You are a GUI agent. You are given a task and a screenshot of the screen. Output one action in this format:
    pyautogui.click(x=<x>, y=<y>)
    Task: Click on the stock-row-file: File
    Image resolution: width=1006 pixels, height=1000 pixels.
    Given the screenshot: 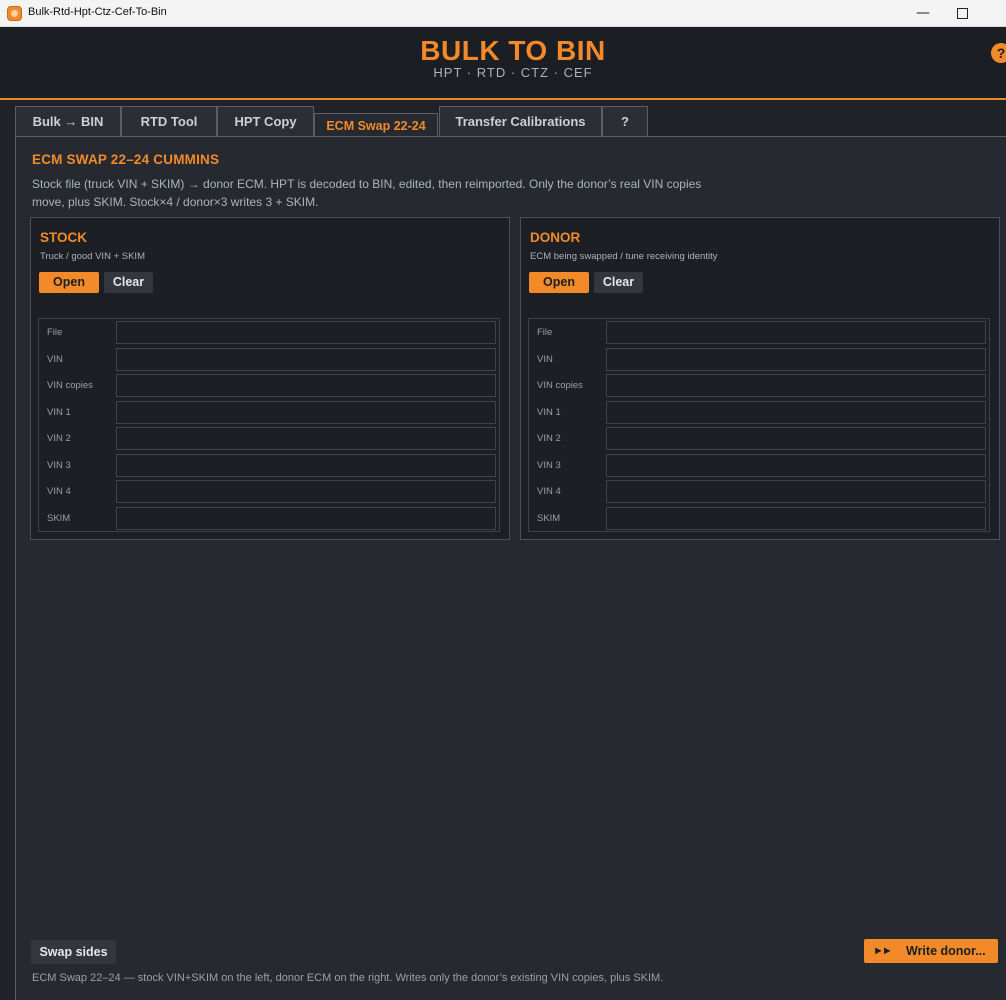 What is the action you would take?
    pyautogui.click(x=269, y=332)
    